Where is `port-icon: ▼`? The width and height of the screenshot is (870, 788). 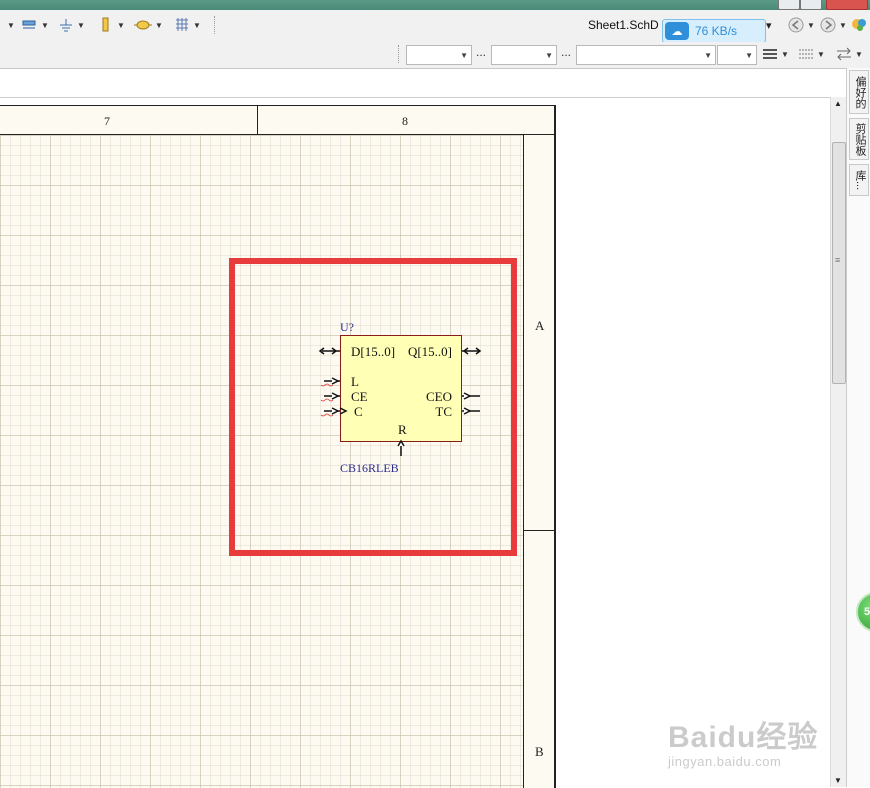 port-icon: ▼ is located at coordinates (111, 25).